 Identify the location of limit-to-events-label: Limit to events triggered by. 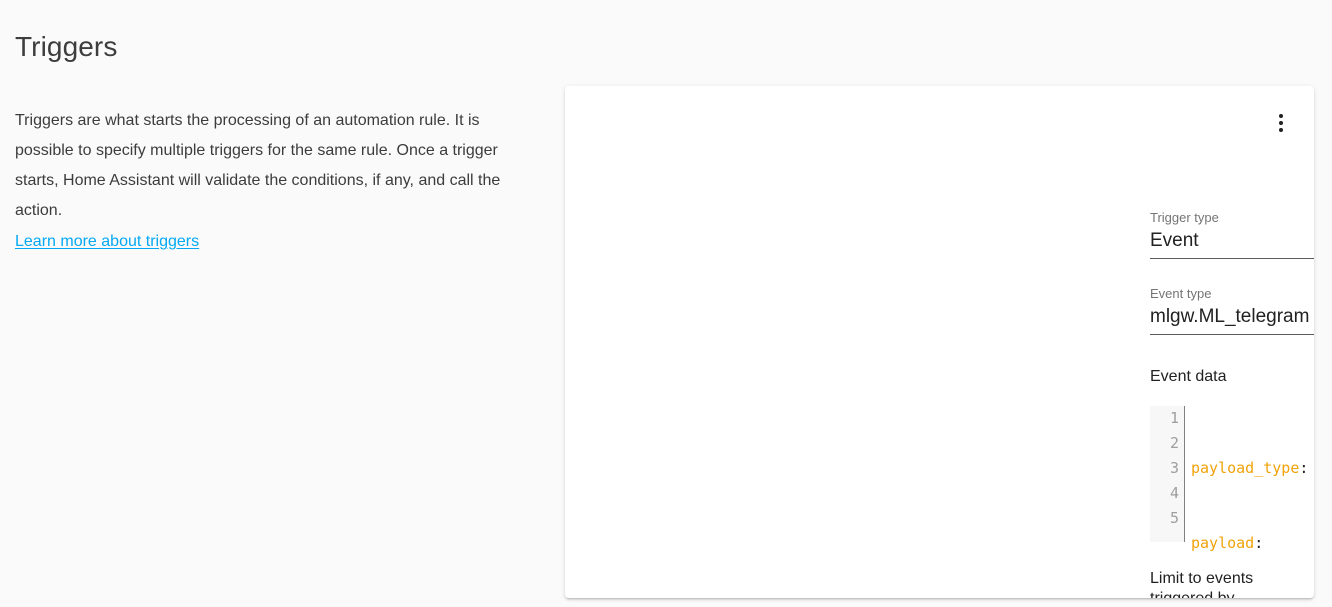
(1202, 584).